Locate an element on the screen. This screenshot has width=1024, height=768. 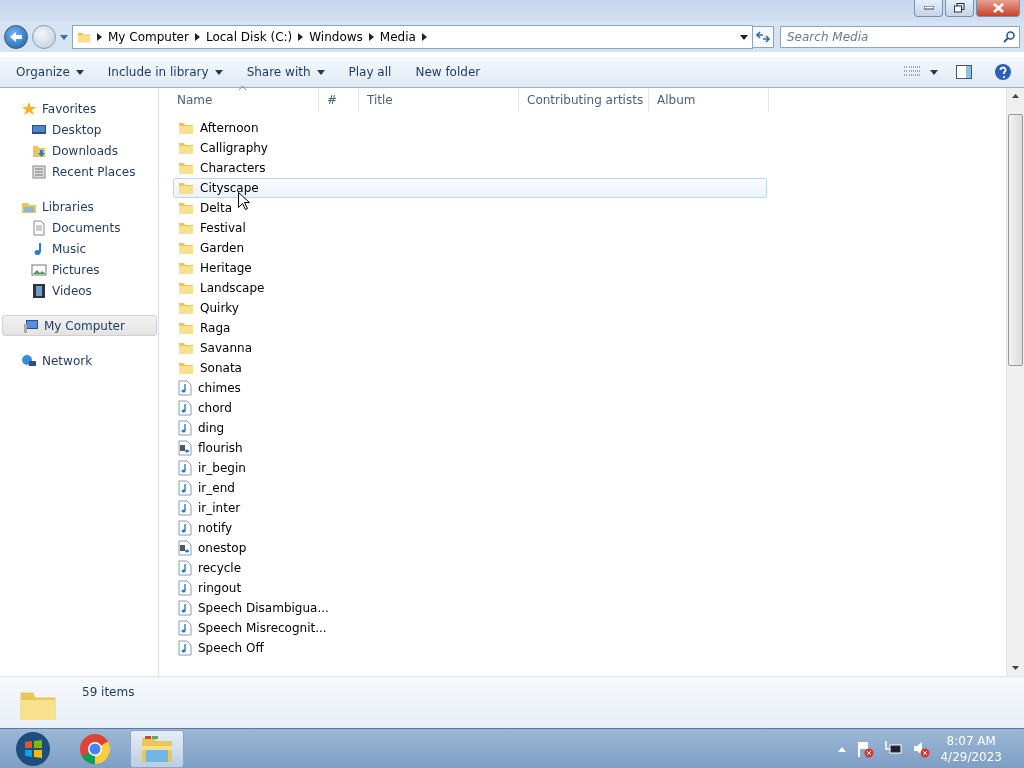
close-icon is located at coordinates (998, 8).